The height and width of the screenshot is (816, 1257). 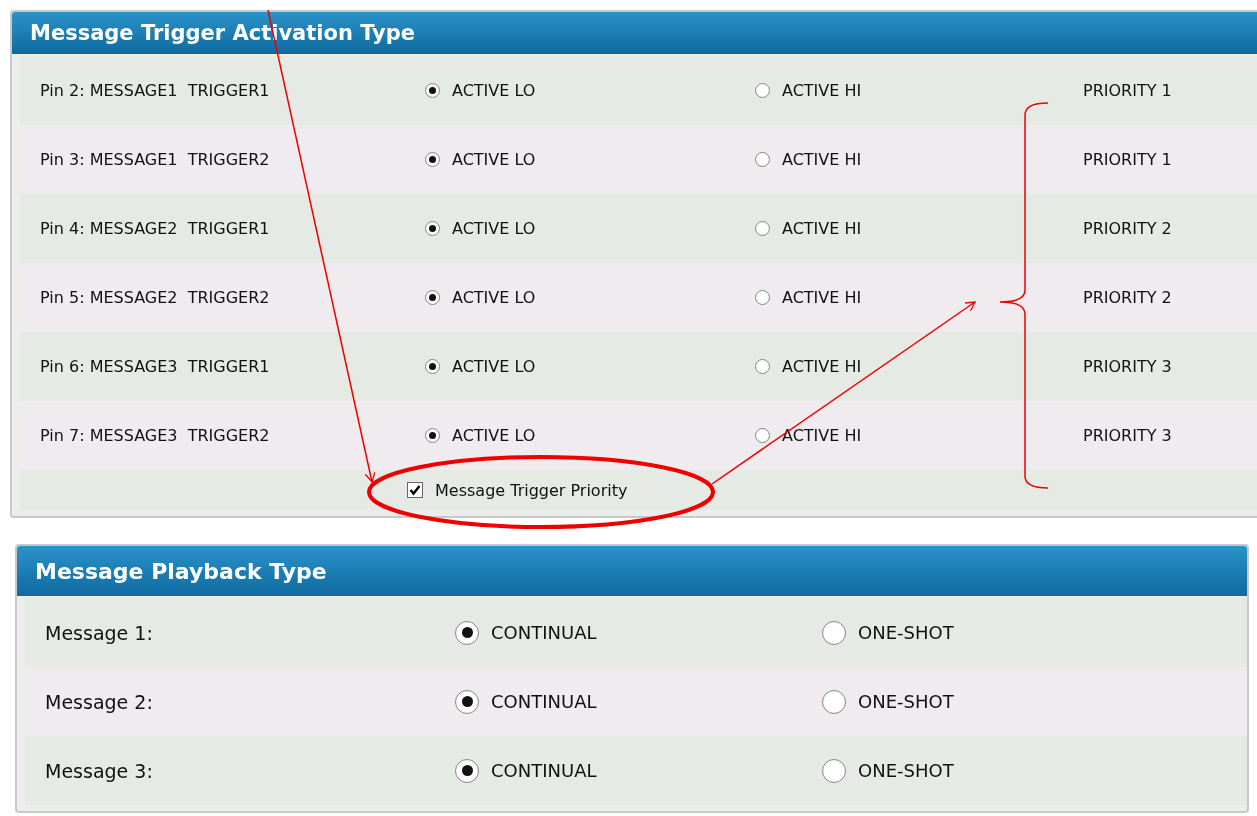 I want to click on message-label: Message 3:, so click(x=99, y=770).